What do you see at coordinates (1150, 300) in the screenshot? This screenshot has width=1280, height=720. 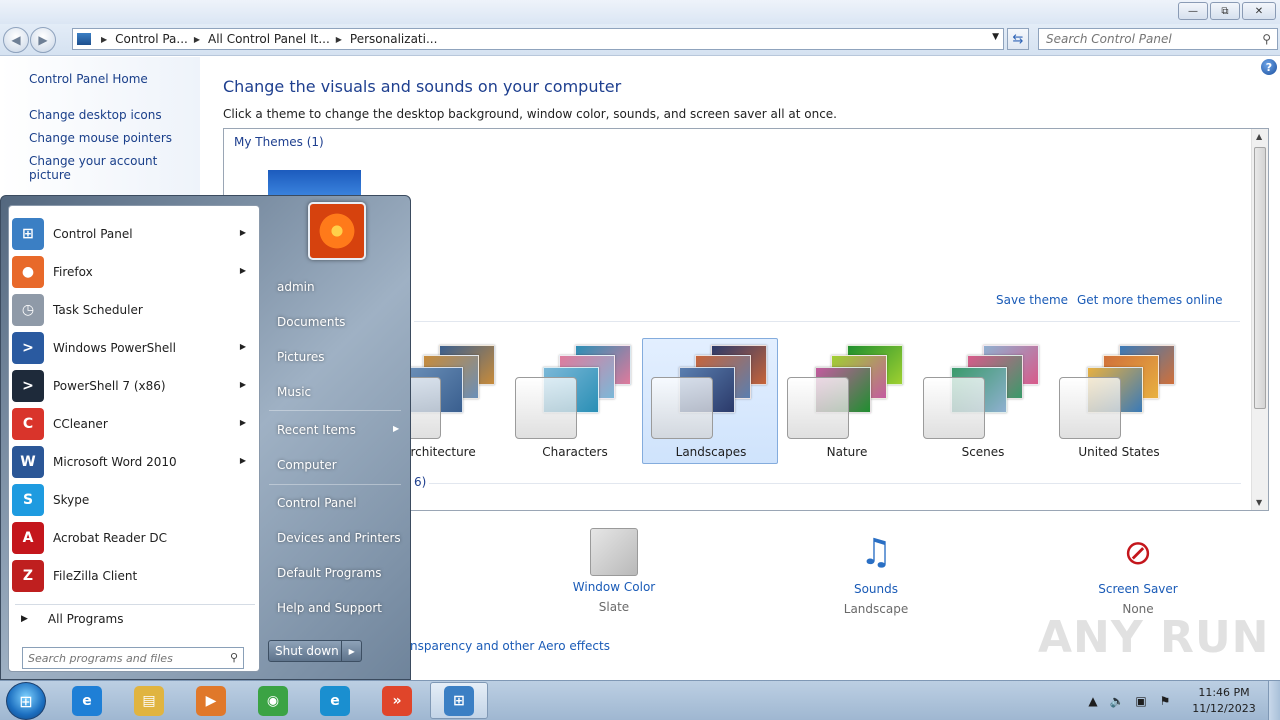 I see `get-more-themes-link: Get more themes online` at bounding box center [1150, 300].